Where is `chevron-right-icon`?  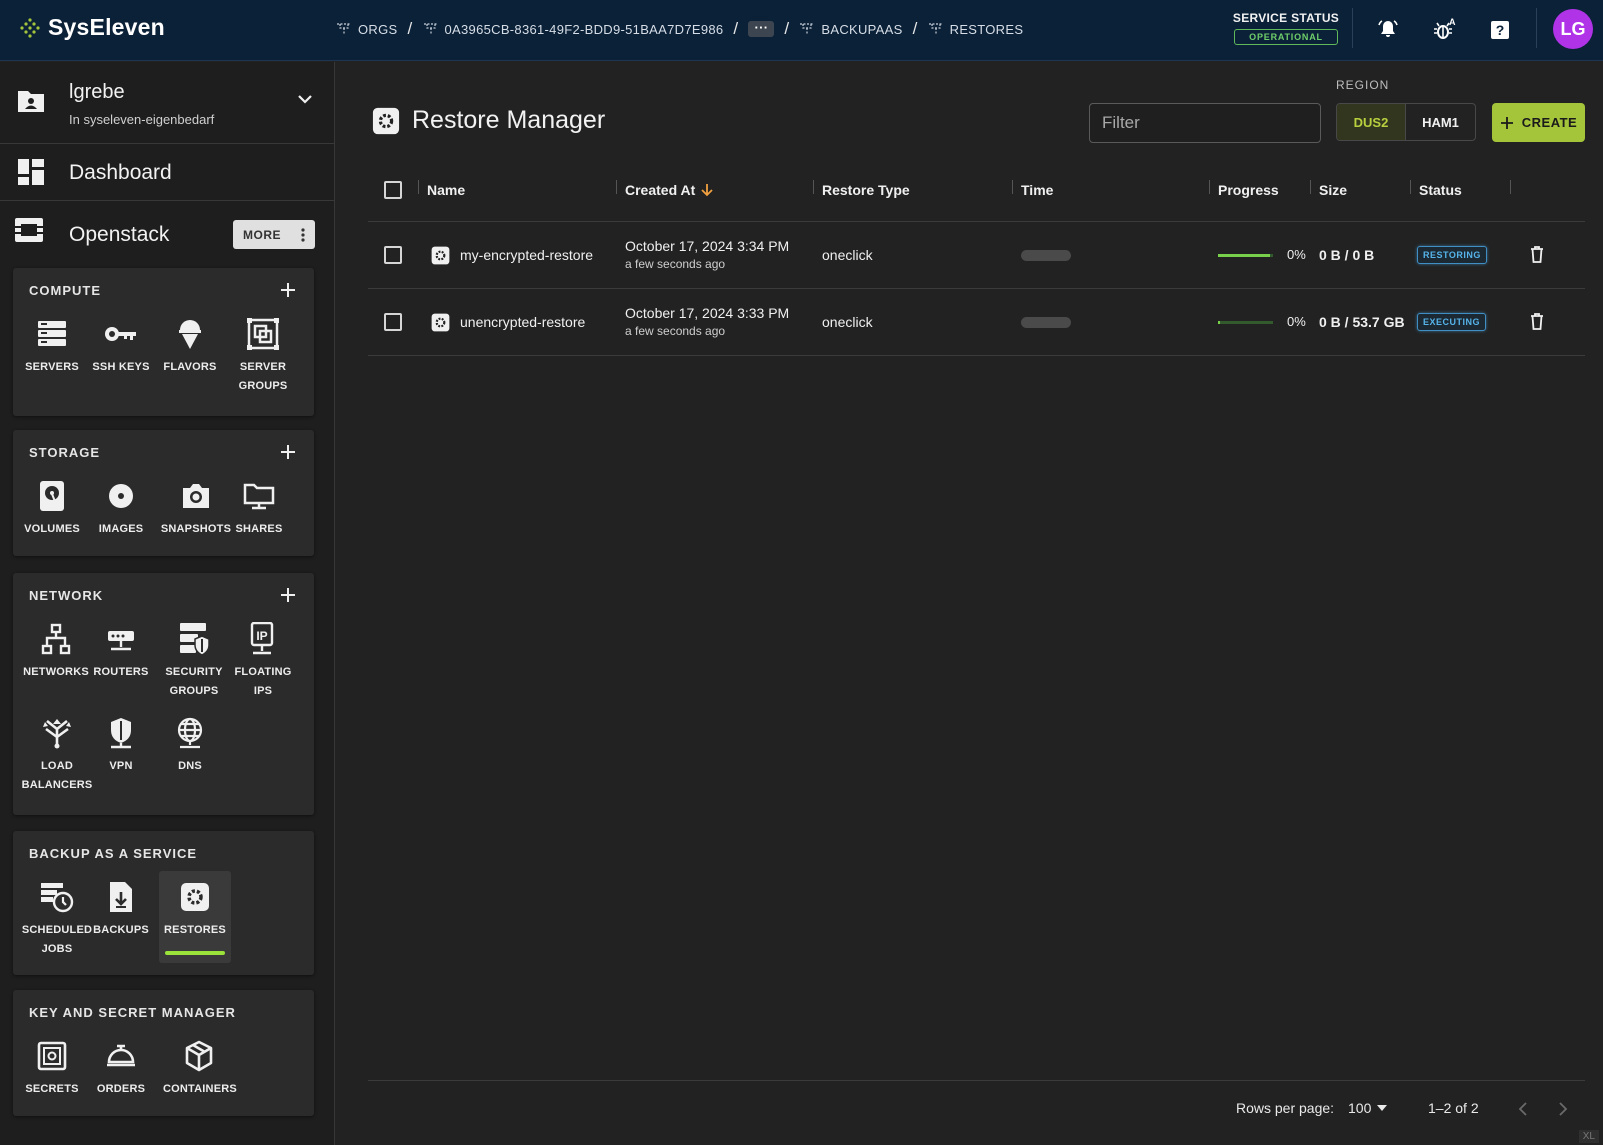 chevron-right-icon is located at coordinates (1563, 1109).